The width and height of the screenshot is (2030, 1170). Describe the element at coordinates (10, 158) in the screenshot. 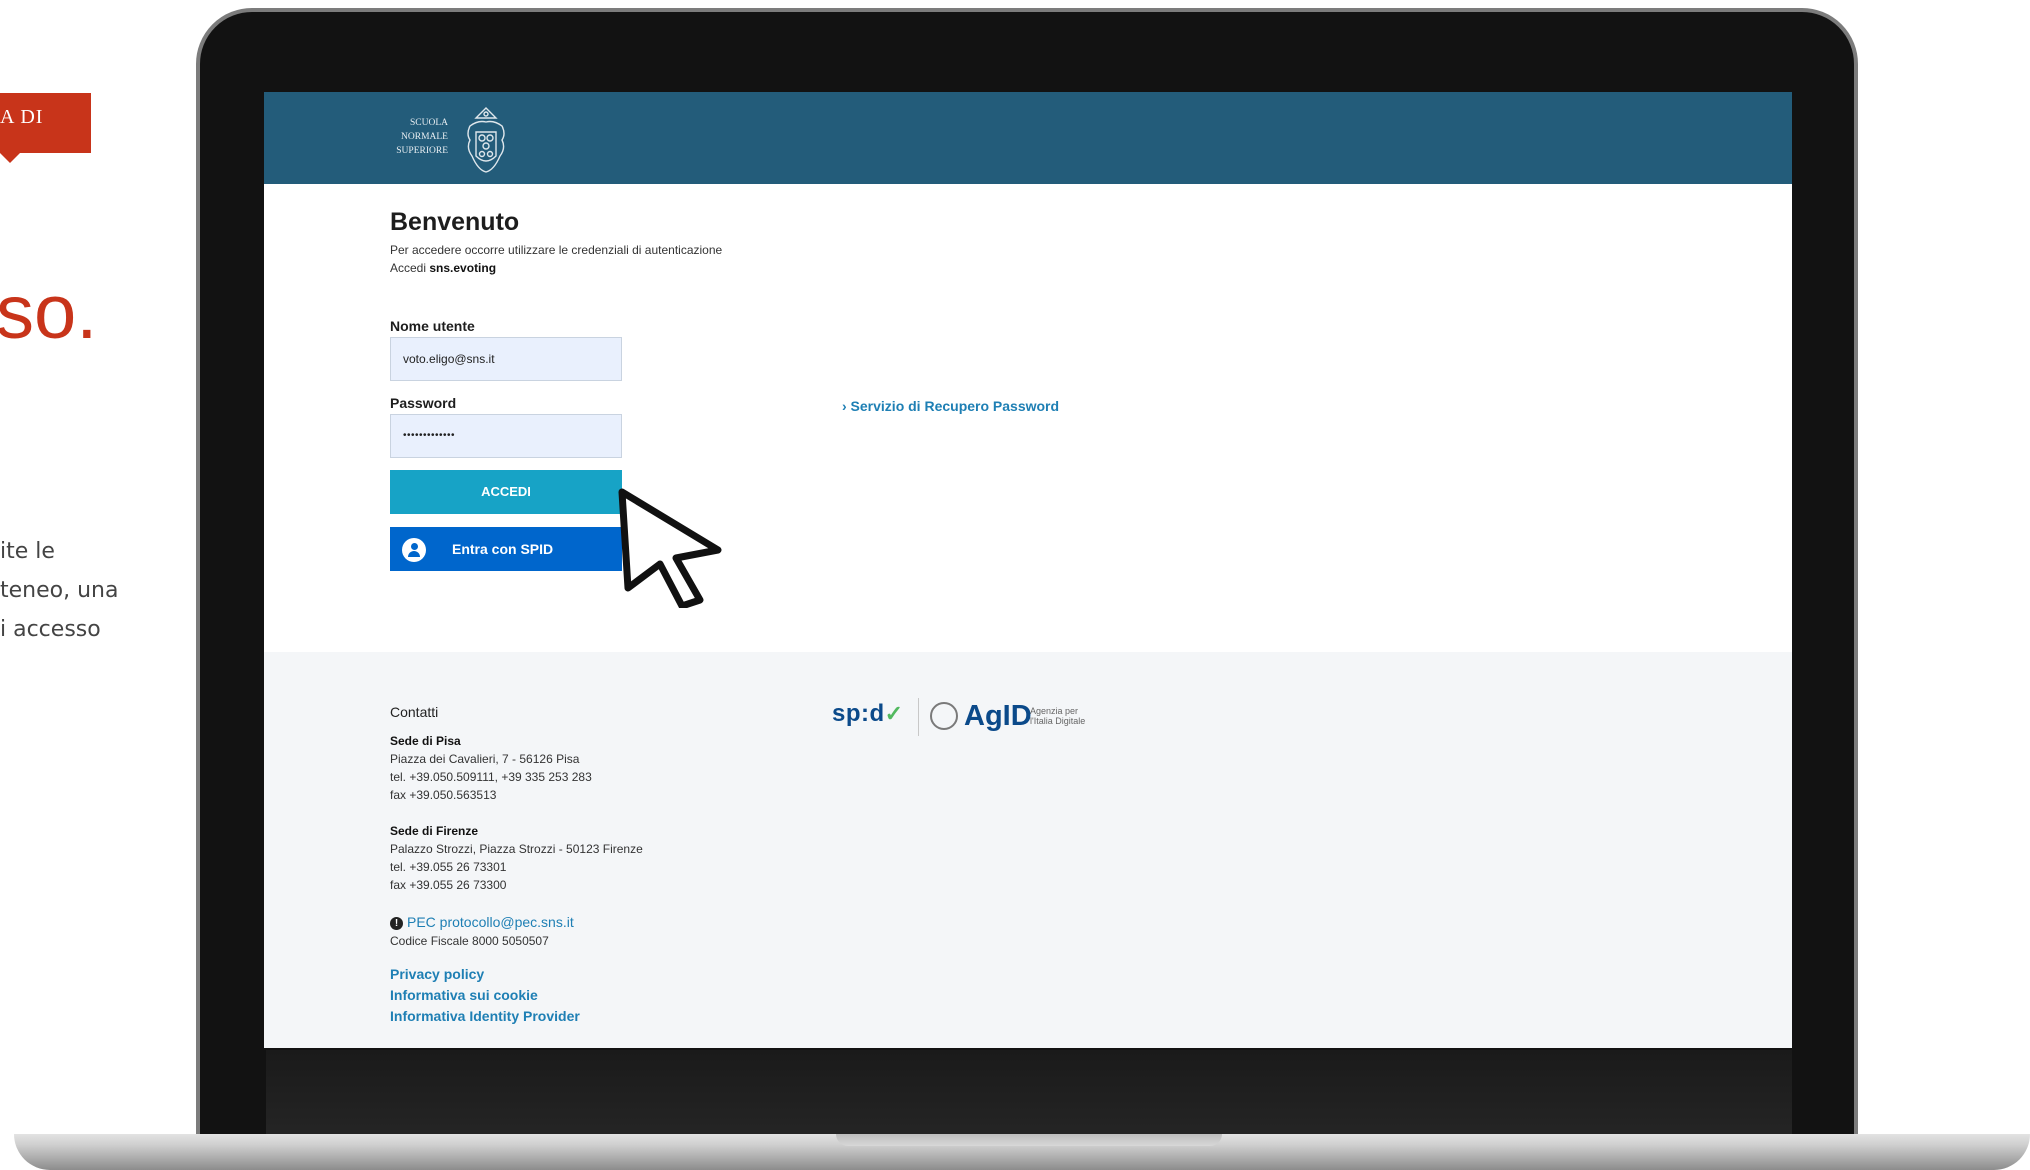

I see `slide-tag-tail` at that location.